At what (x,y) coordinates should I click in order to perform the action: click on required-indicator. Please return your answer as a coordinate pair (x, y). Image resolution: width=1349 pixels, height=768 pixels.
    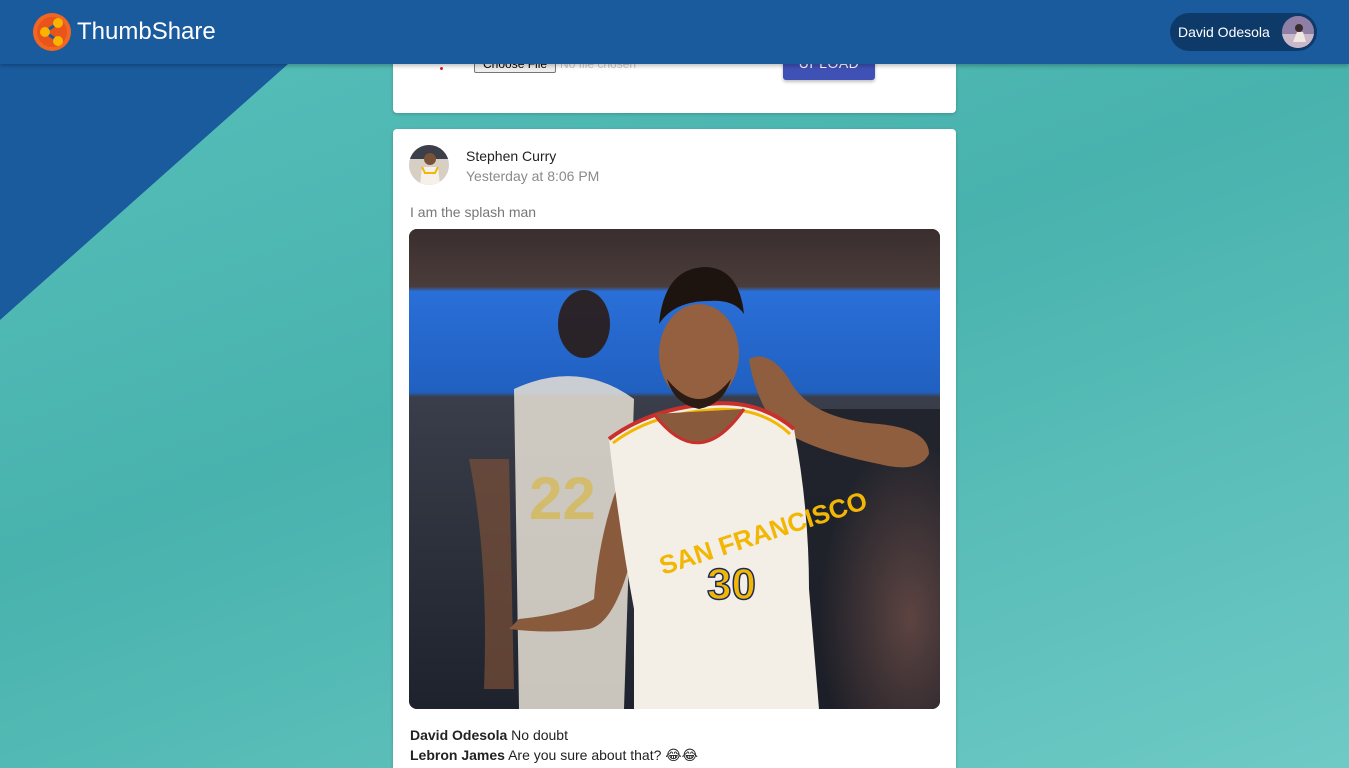
    Looking at the image, I should click on (441, 68).